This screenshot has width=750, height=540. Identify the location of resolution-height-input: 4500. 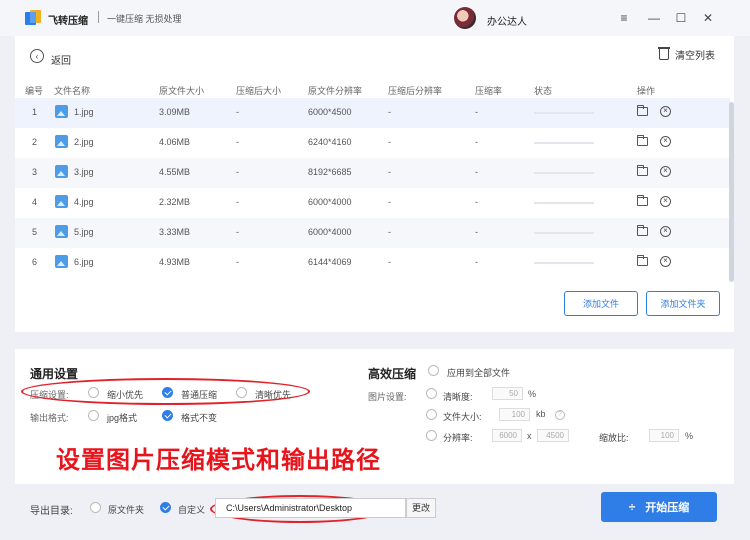
(553, 435).